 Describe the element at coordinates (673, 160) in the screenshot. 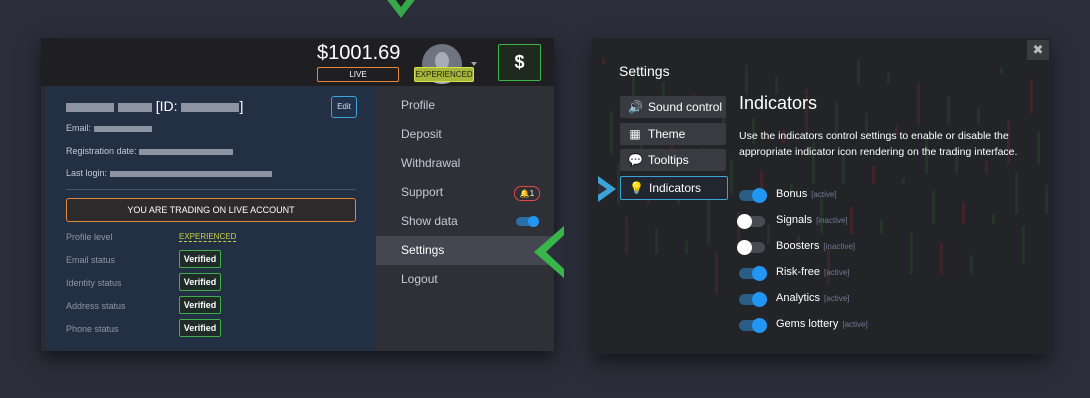

I see `tab-tooltips: 💬 Tooltips` at that location.